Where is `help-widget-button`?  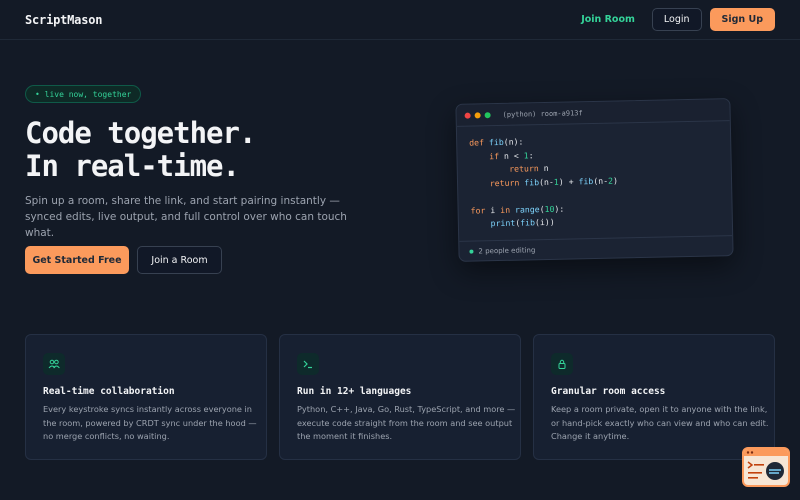
help-widget-button is located at coordinates (766, 467).